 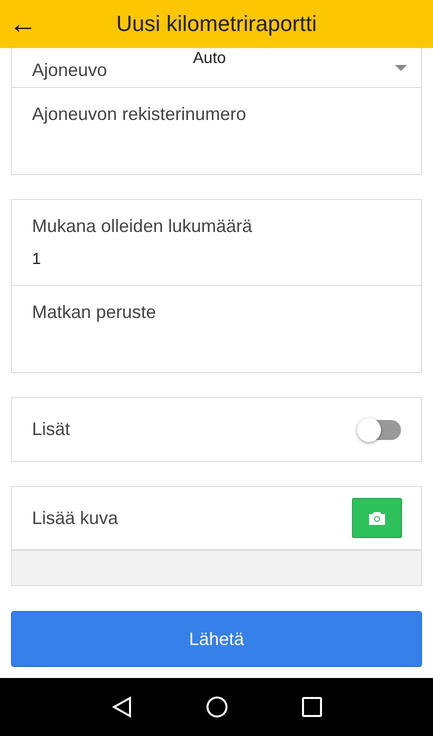 I want to click on field-label: Ajoneuvo, so click(x=70, y=70).